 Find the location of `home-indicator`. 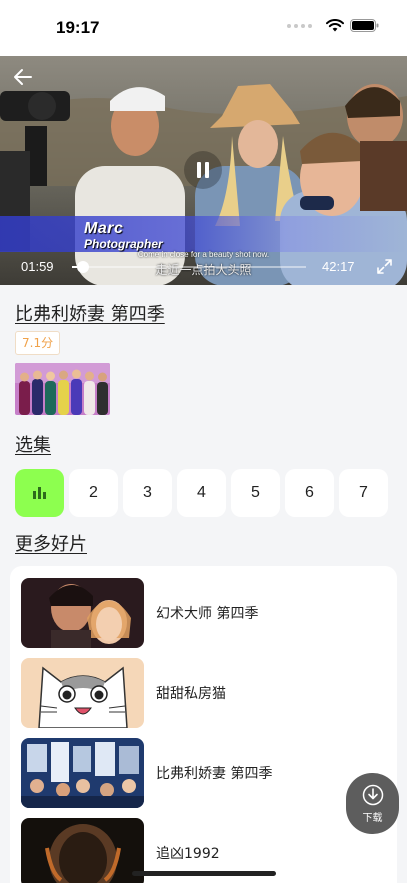

home-indicator is located at coordinates (204, 873).